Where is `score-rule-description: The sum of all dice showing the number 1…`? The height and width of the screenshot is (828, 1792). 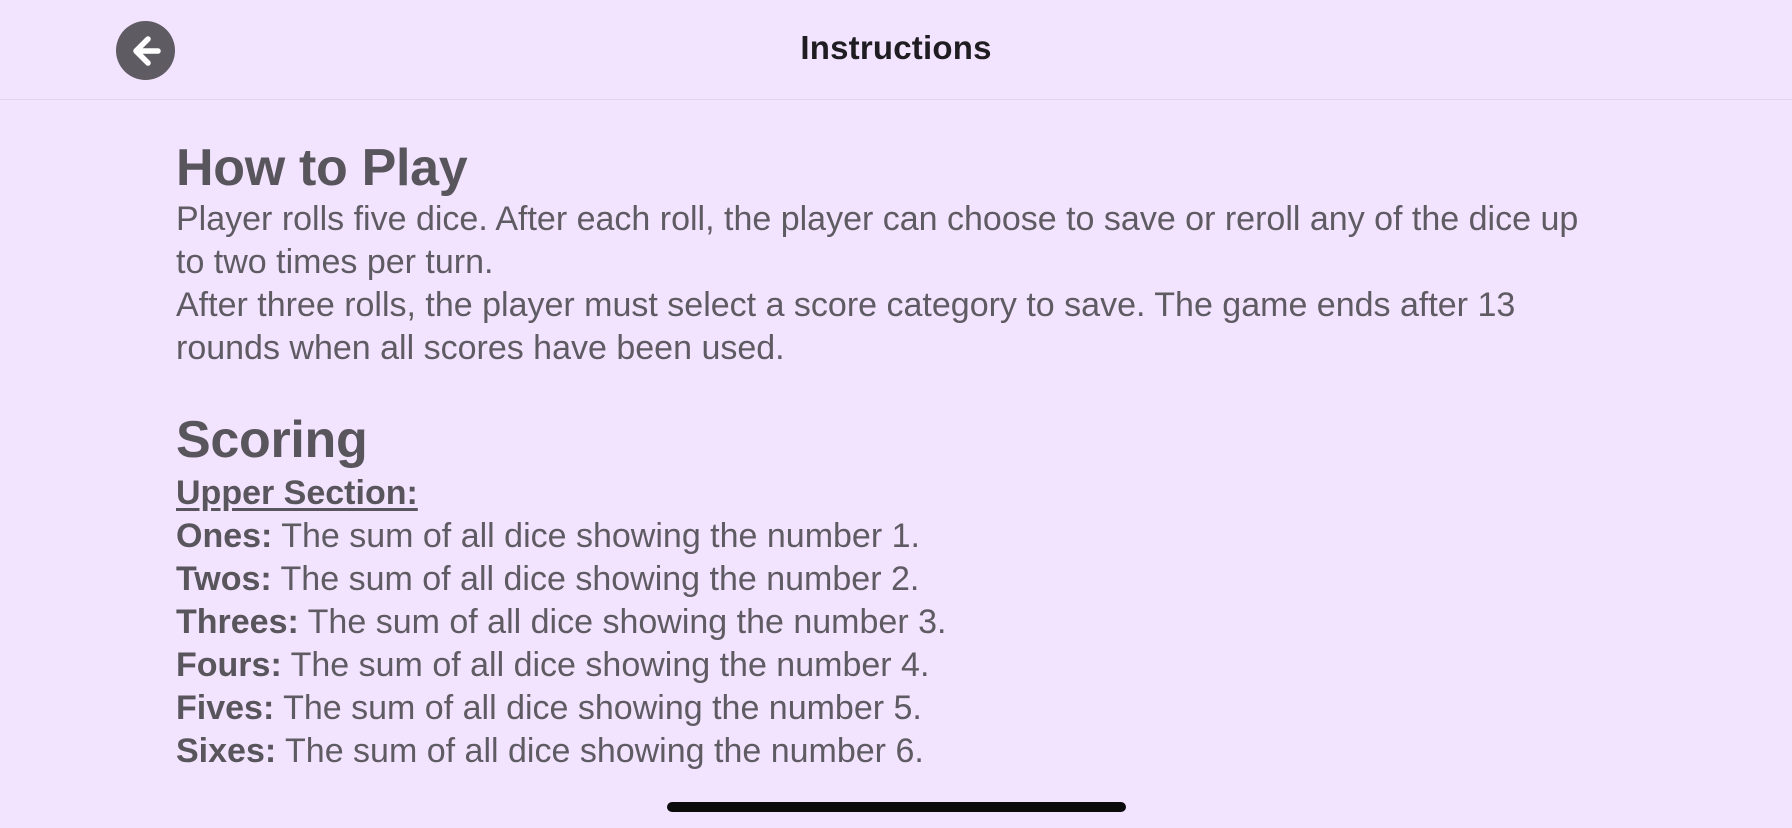
score-rule-description: The sum of all dice showing the number 1… is located at coordinates (596, 536).